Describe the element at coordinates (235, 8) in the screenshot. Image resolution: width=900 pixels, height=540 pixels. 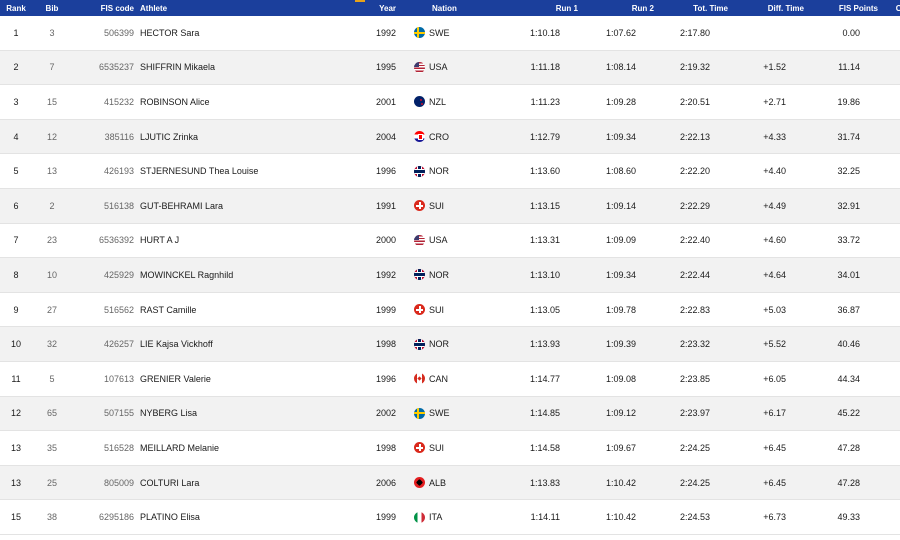
I see `header-athlete: Athlete` at that location.